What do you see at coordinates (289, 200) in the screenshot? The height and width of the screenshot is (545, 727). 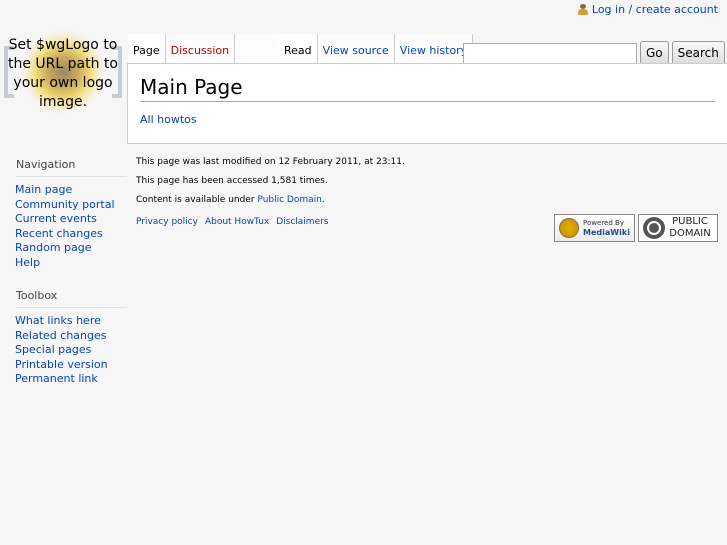 I see `public-domain-link: Public Domain` at bounding box center [289, 200].